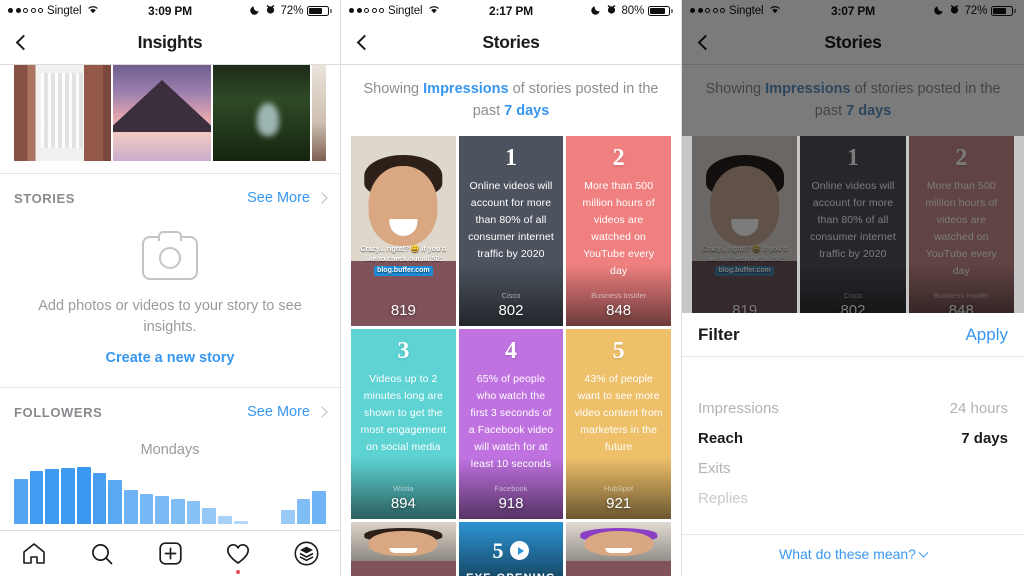 Image resolution: width=1024 pixels, height=576 pixels. I want to click on status-right: 72%, so click(975, 11).